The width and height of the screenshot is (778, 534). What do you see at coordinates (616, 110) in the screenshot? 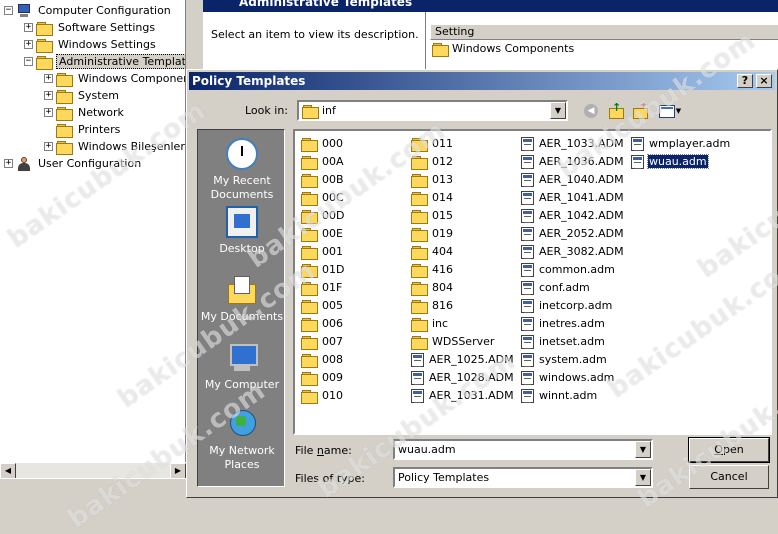
I see `up-one-level-button` at bounding box center [616, 110].